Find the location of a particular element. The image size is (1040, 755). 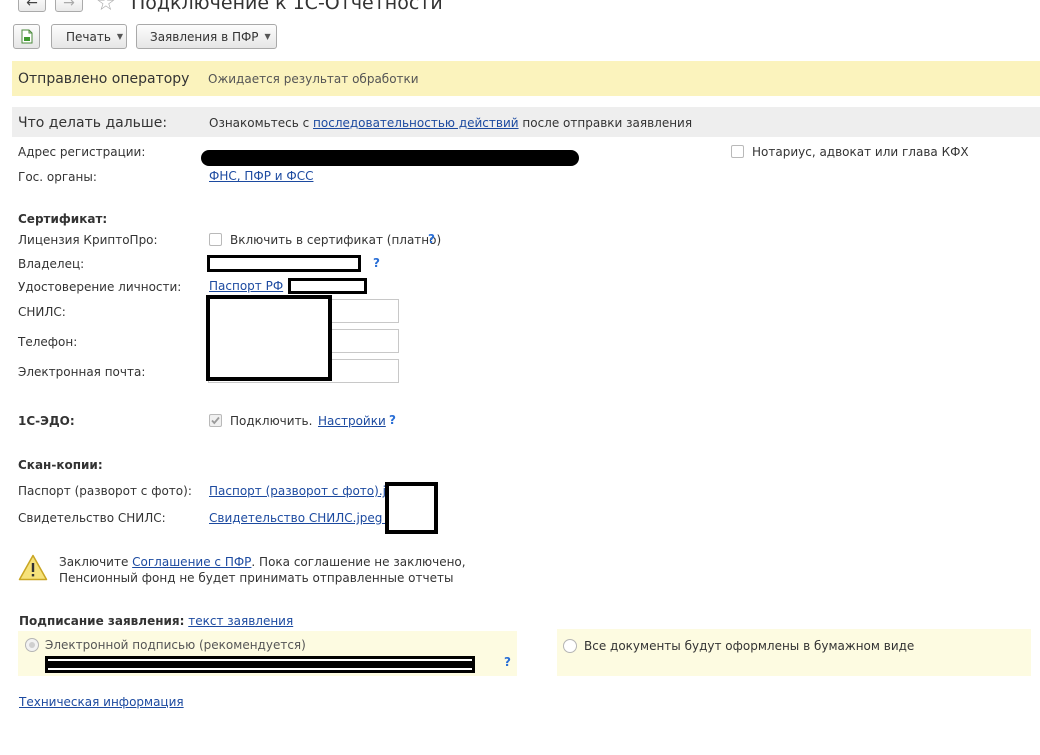

cryptopro-license-checkbox-label: Включить в сертификат (платно) is located at coordinates (336, 240).